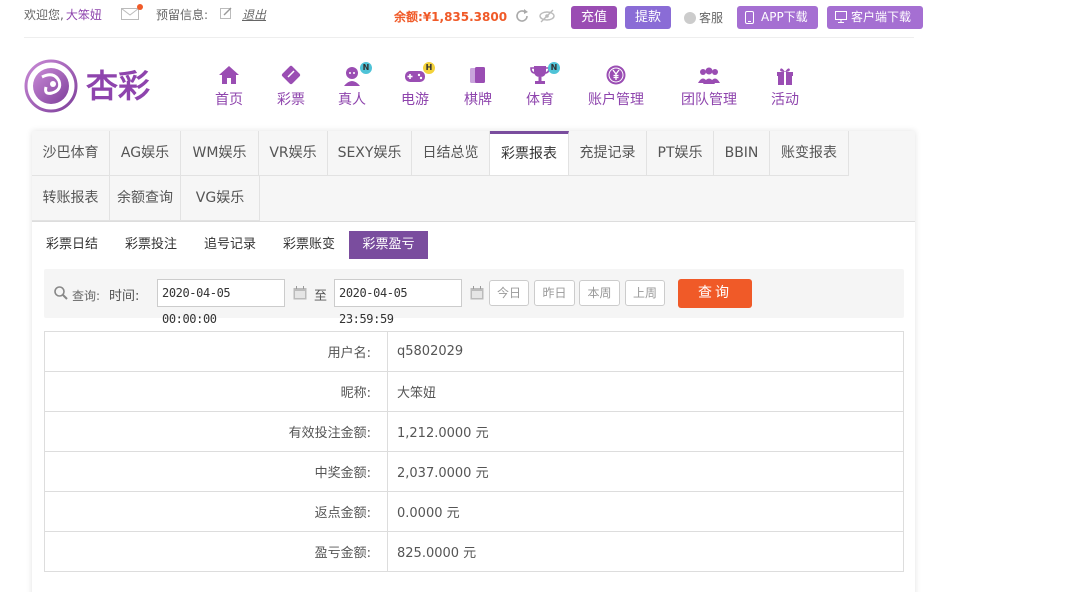 Image resolution: width=1088 pixels, height=592 pixels. Describe the element at coordinates (645, 471) in the screenshot. I see `row-value: 2,037.0000 元` at that location.